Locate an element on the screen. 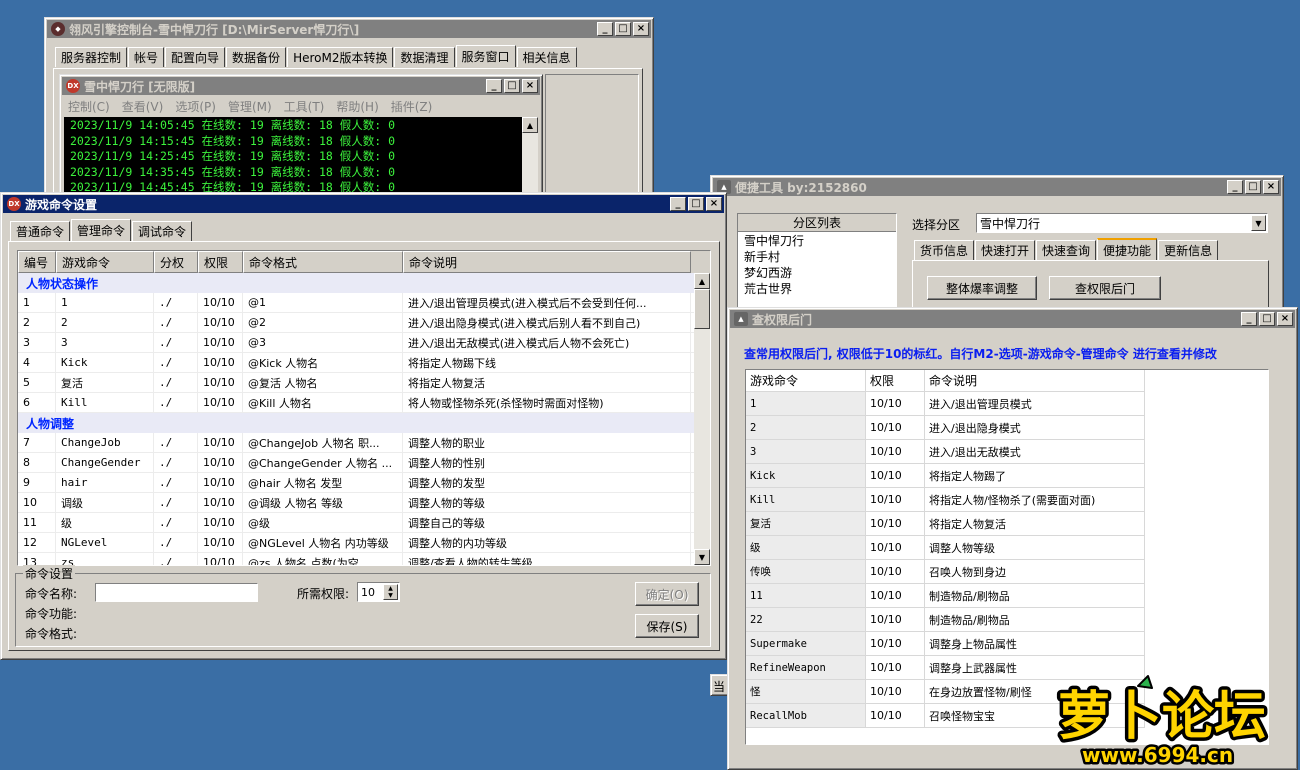 This screenshot has height=770, width=1300. chevron-down-icon: ▼ is located at coordinates (1258, 223).